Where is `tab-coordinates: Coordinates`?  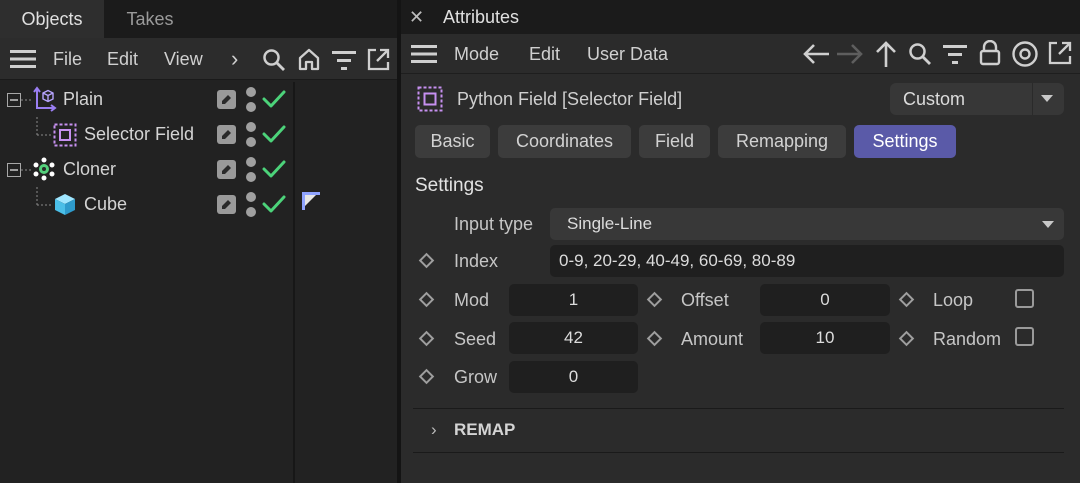 tab-coordinates: Coordinates is located at coordinates (564, 141).